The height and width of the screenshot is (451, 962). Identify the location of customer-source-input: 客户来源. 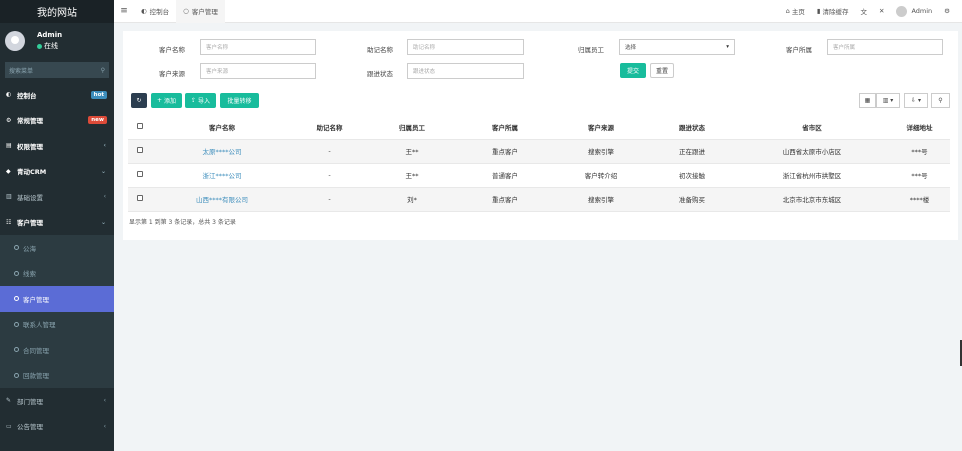
(258, 71).